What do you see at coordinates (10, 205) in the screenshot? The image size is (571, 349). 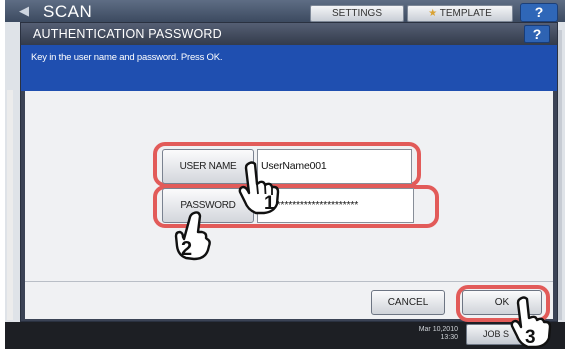 I see `background-left-strip` at bounding box center [10, 205].